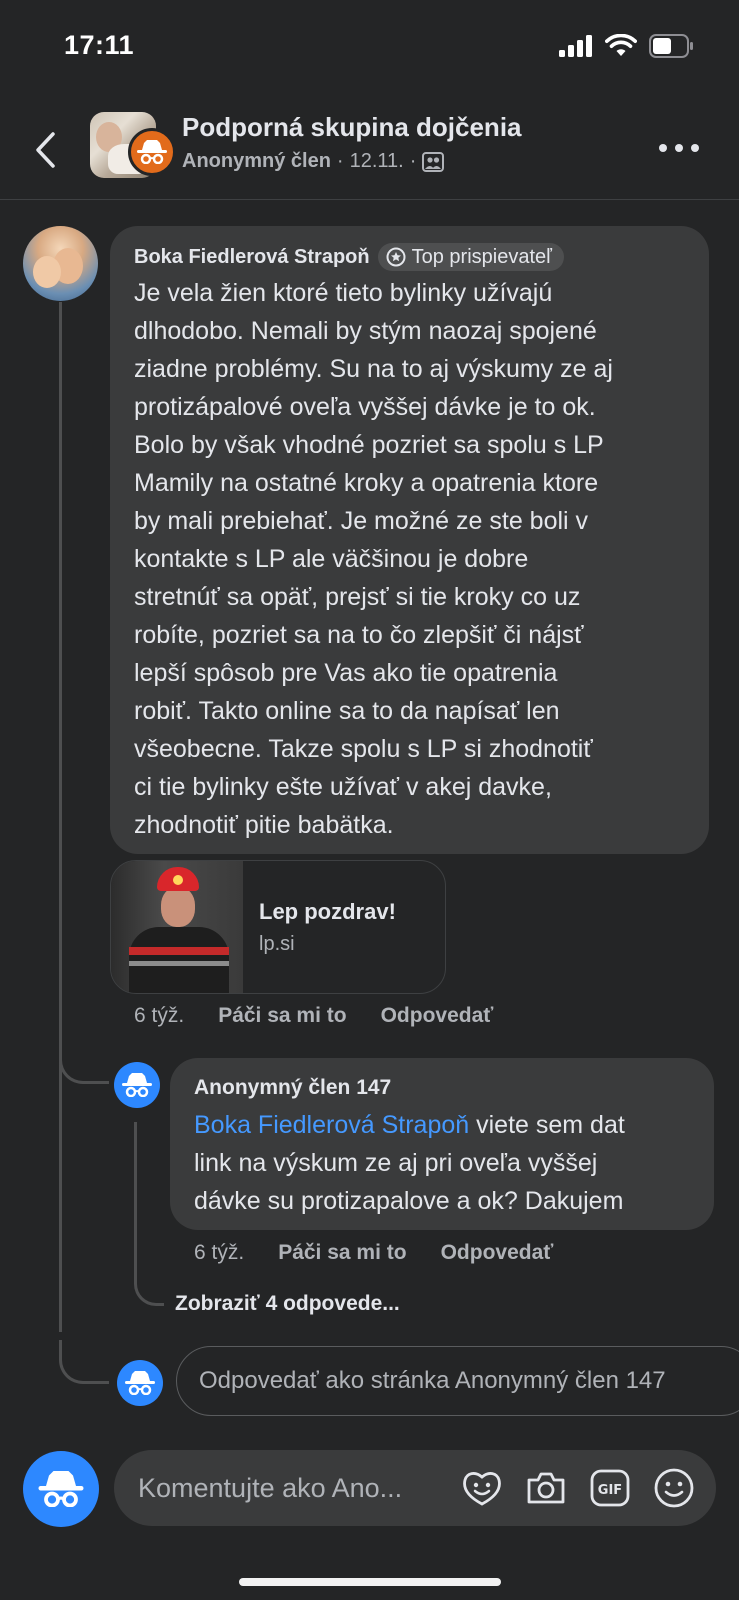  What do you see at coordinates (84, 1062) in the screenshot?
I see `thread-curve-reply` at bounding box center [84, 1062].